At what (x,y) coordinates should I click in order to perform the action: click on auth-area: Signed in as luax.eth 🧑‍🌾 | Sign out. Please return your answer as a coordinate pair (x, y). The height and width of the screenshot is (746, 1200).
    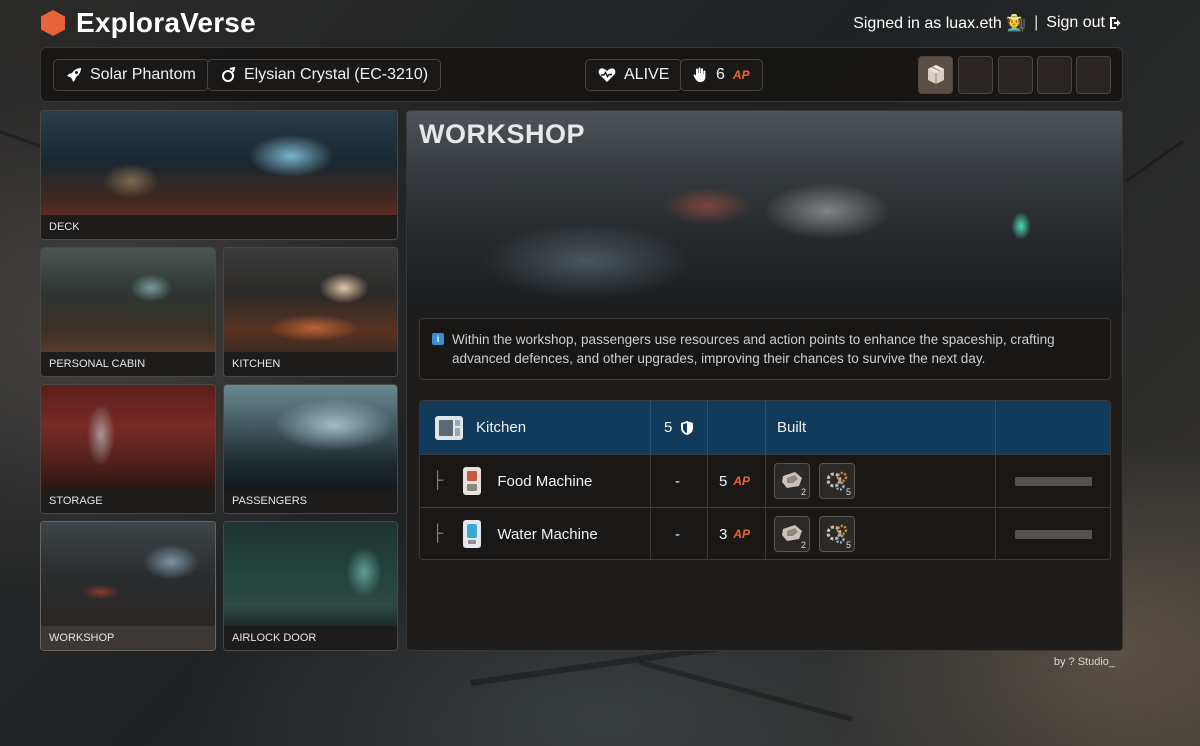
    Looking at the image, I should click on (988, 23).